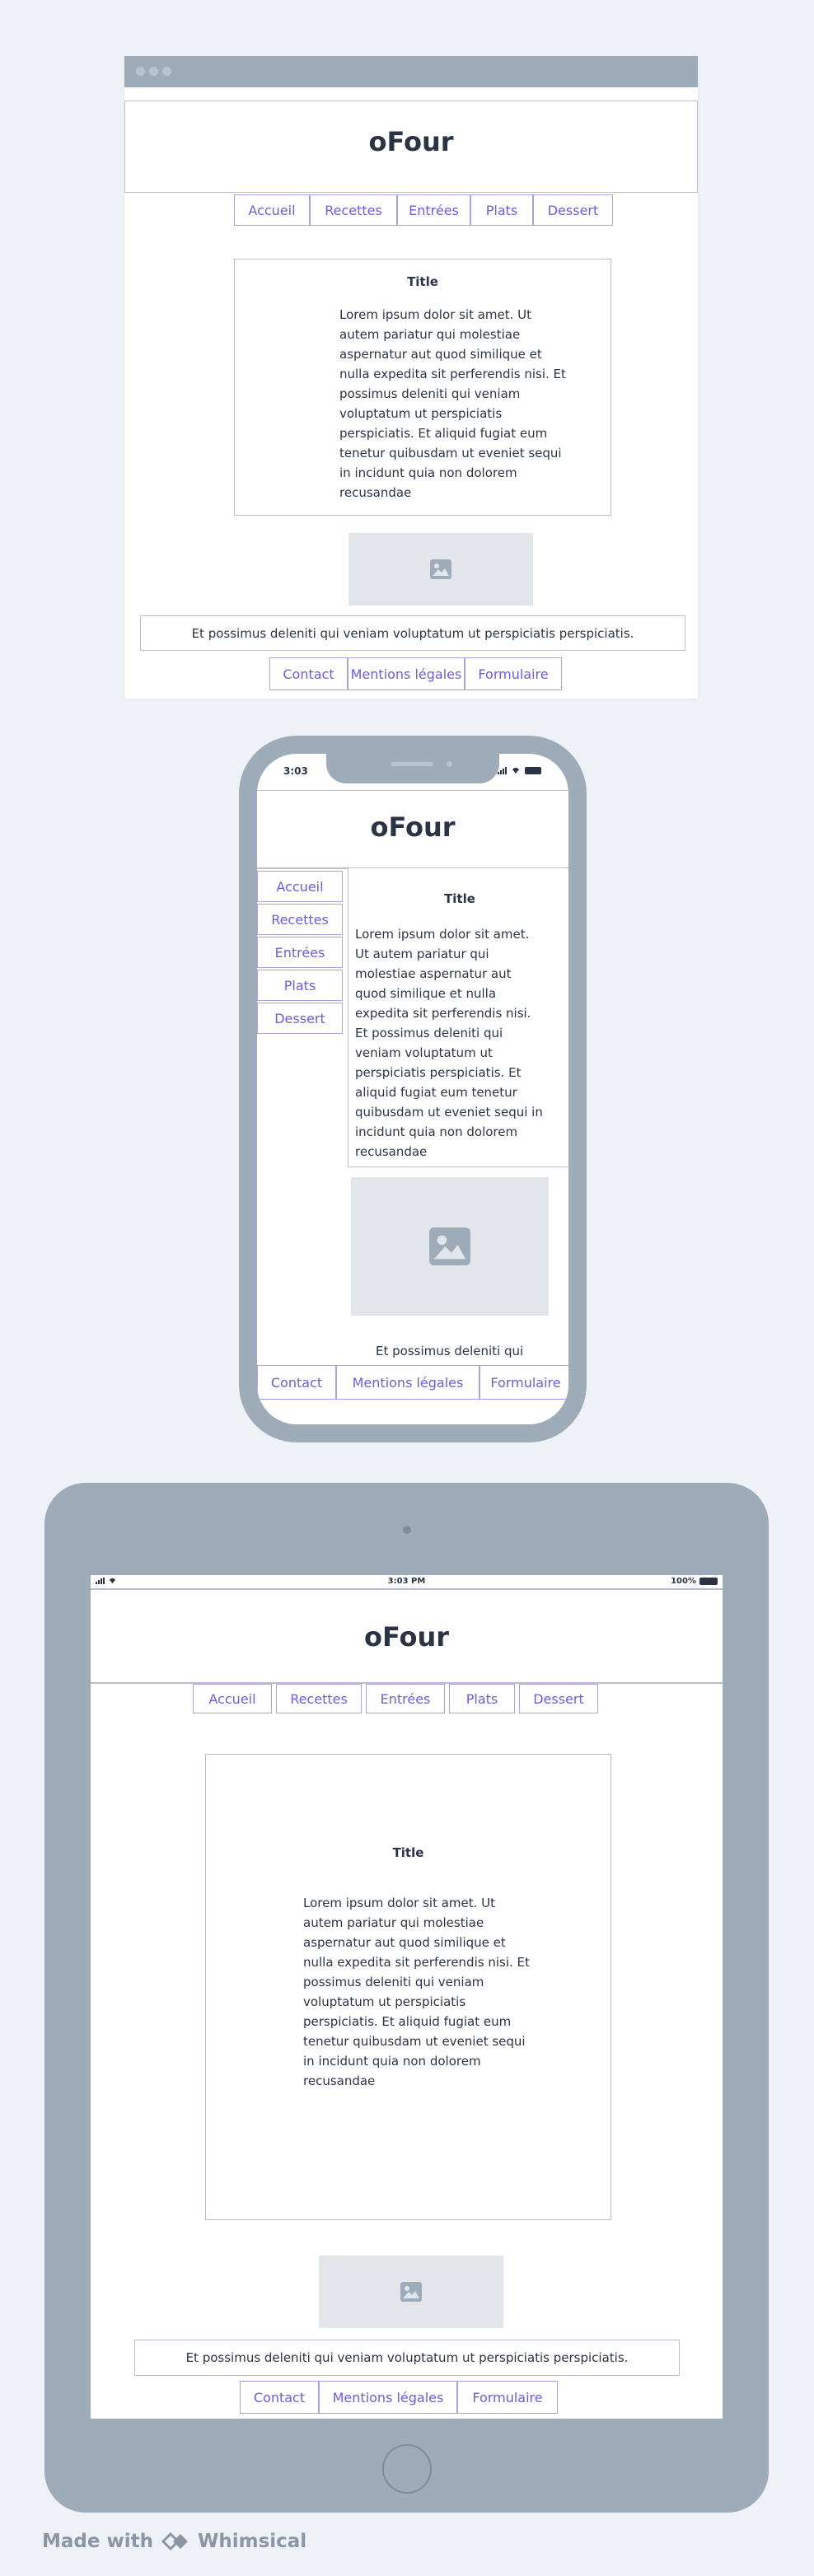 Image resolution: width=814 pixels, height=2576 pixels. I want to click on wifi-icon, so click(515, 771).